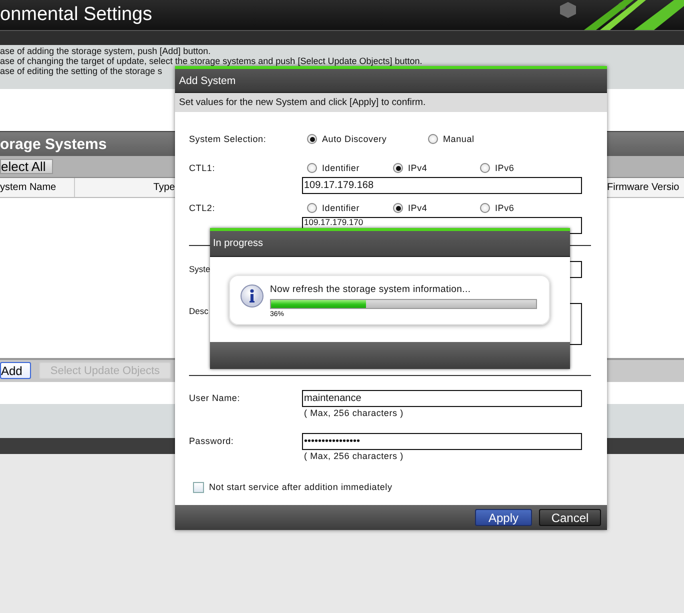  Describe the element at coordinates (300, 487) in the screenshot. I see `checkbox-label: Not start service after addition immediately` at that location.